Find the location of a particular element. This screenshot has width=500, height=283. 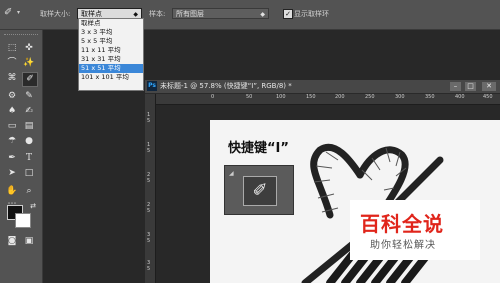

eraser-tool-icon: ▭ is located at coordinates (12, 126).